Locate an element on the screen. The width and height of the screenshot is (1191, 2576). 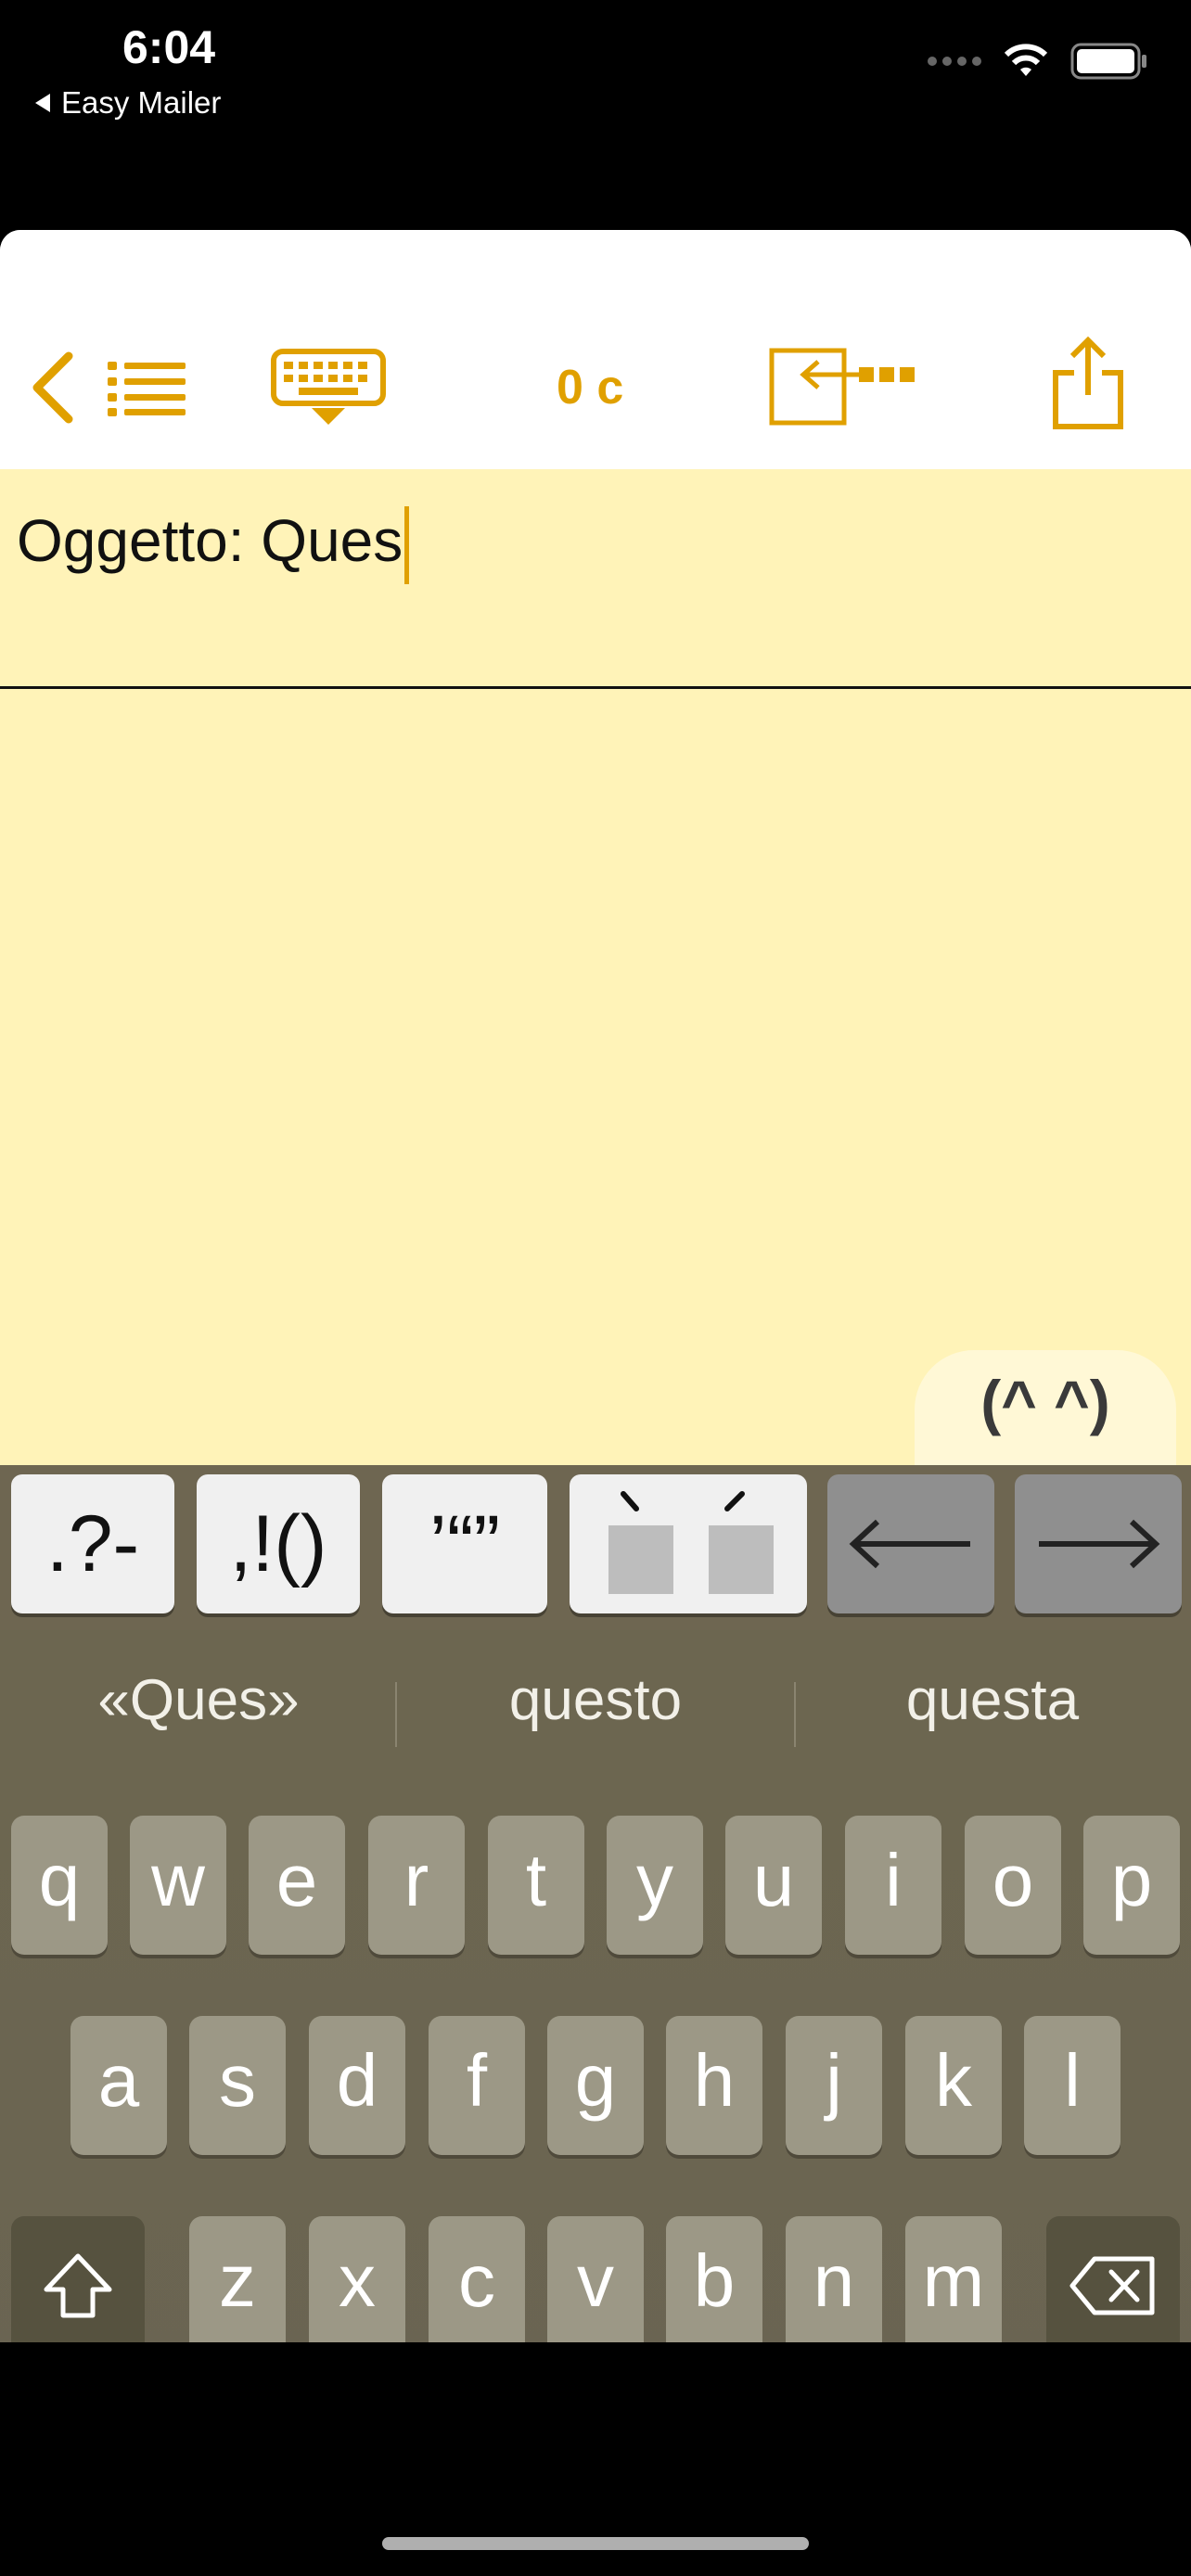
key-c: c is located at coordinates (477, 2279).